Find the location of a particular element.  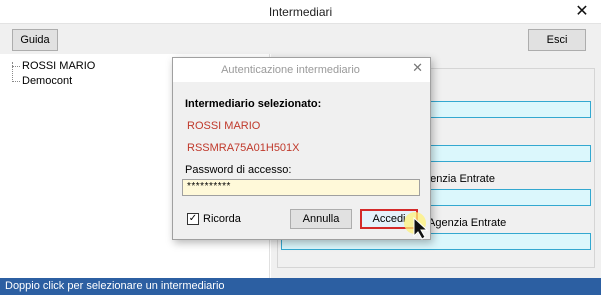

esci-button: Esci is located at coordinates (557, 40).